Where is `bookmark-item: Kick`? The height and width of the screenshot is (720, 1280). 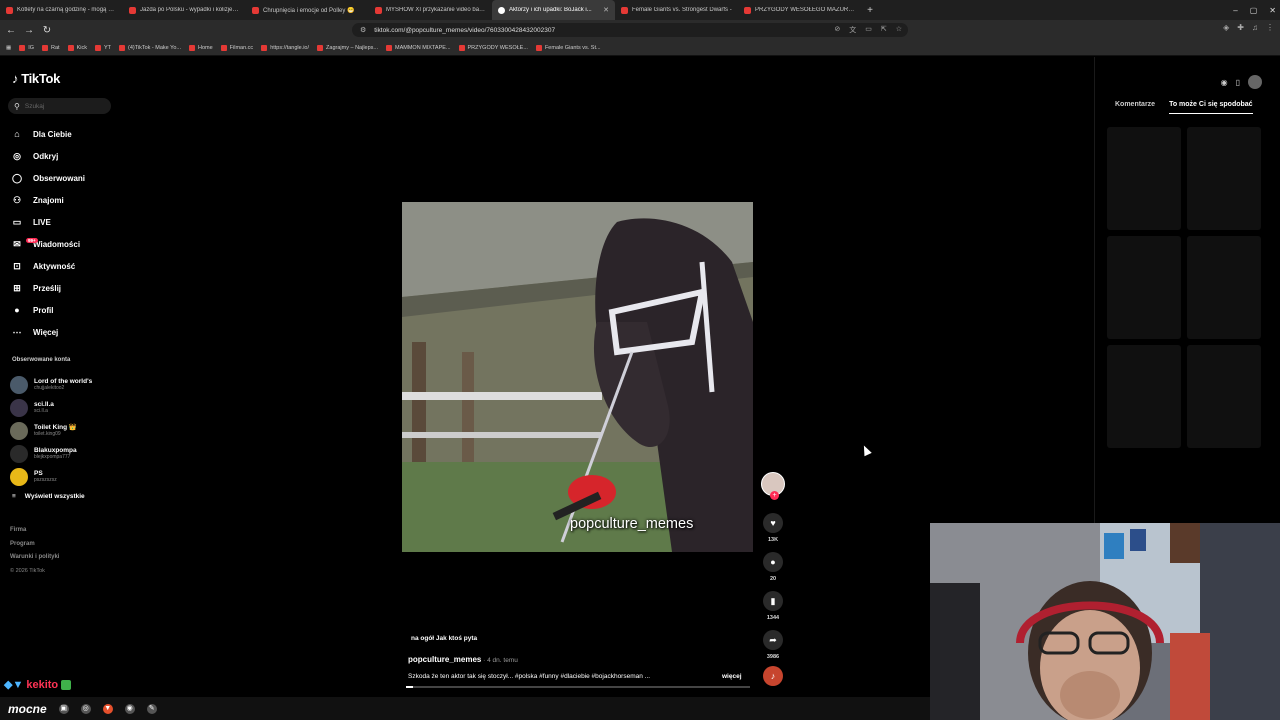 bookmark-item: Kick is located at coordinates (77, 47).